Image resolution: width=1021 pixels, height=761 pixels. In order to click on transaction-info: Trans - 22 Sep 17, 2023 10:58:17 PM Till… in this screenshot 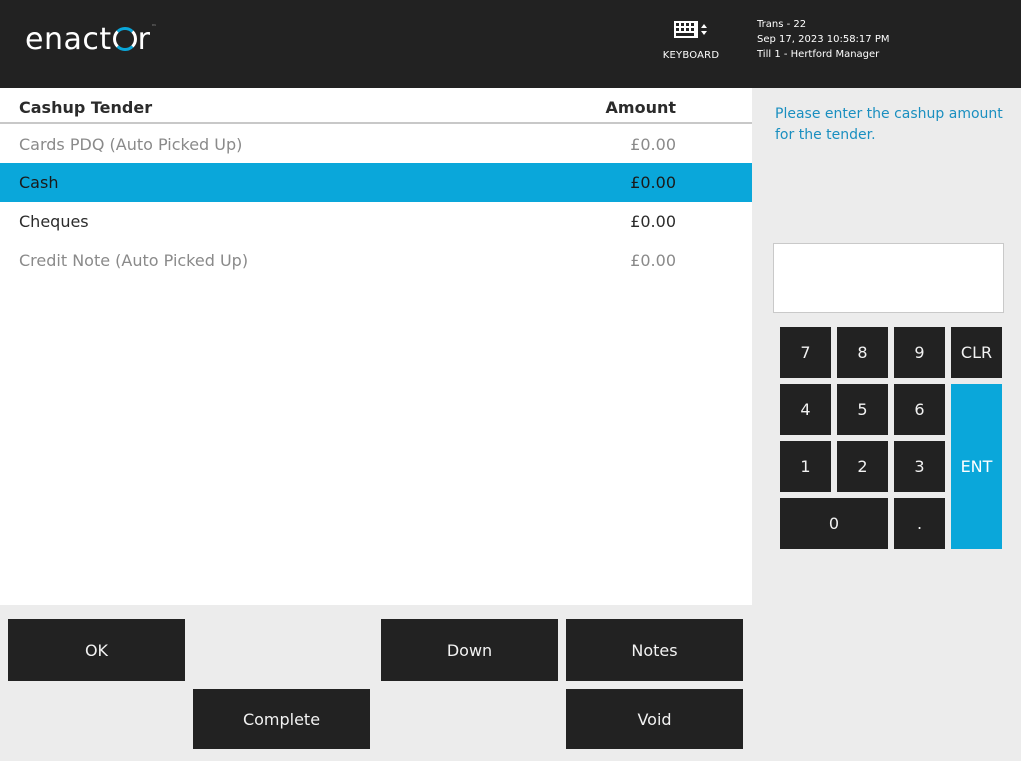, I will do `click(823, 39)`.